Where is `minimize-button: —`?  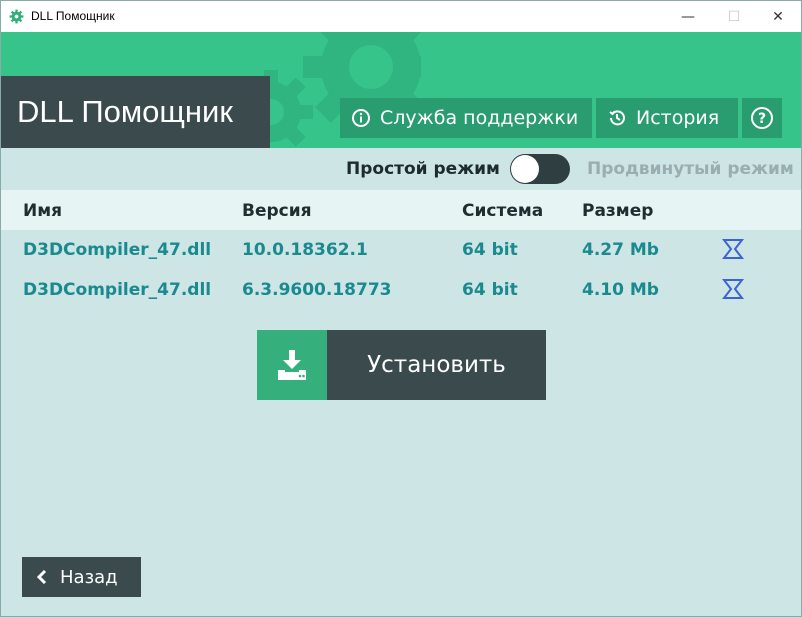 minimize-button: — is located at coordinates (688, 16).